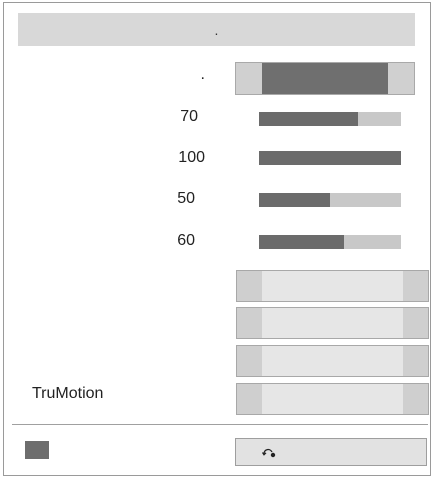 The image size is (436, 480). I want to click on slider-1-label: 70, so click(189, 116).